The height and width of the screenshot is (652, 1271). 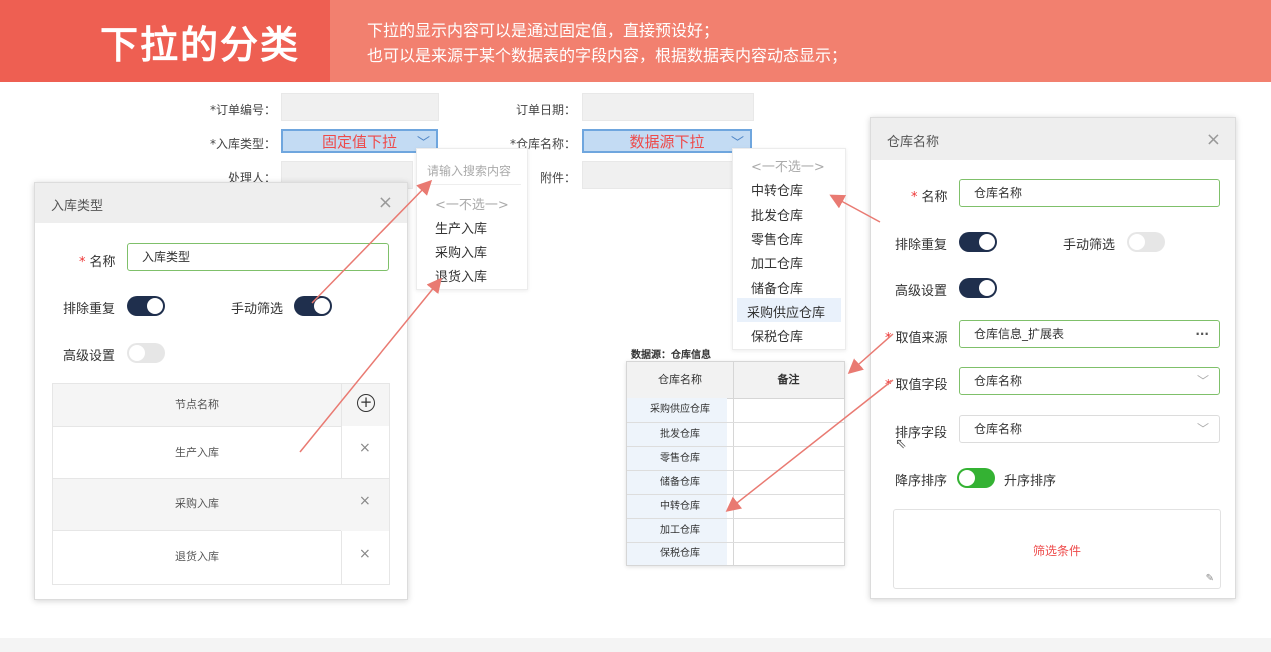 What do you see at coordinates (607, 55) in the screenshot?
I see `banner-desc-line2: 也可以是来源于某个数据表的字段内容，根据数据表内容动态显示；` at bounding box center [607, 55].